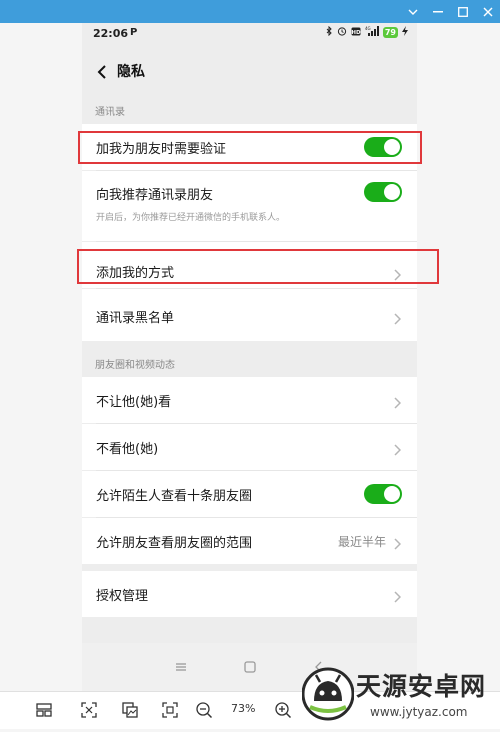 The width and height of the screenshot is (500, 732). I want to click on back-arrow-icon, so click(102, 72).